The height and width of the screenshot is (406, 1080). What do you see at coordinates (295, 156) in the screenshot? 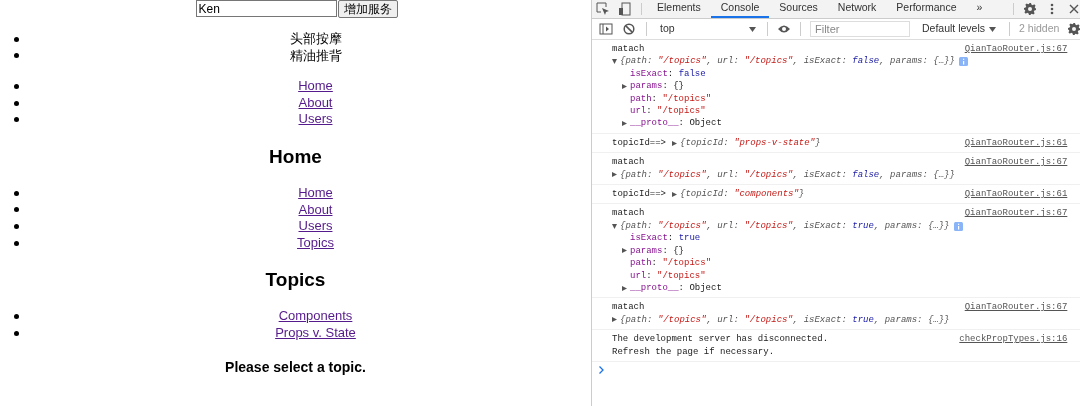
I see `page-heading: Home` at bounding box center [295, 156].